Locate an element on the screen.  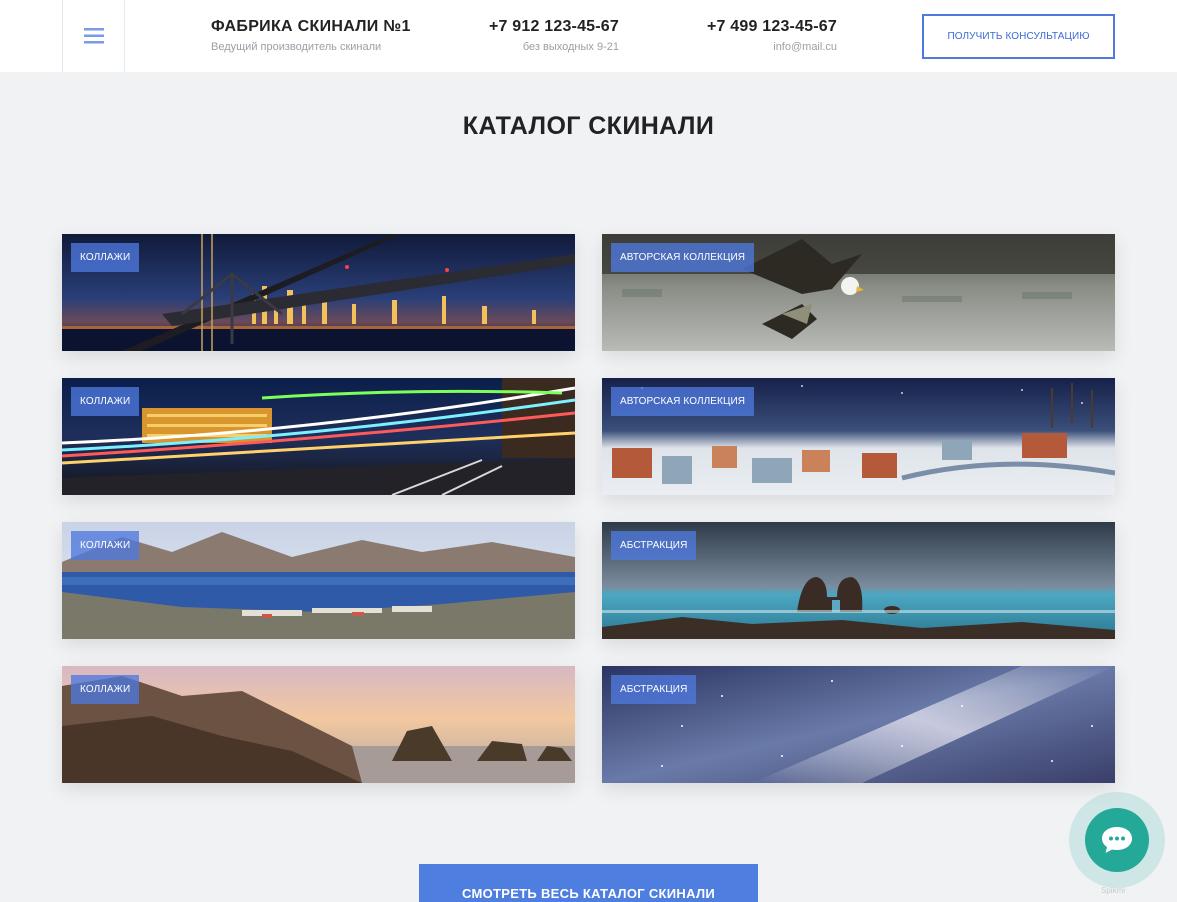
catalog-title: КАТАЛОГ СКИНАЛИ is located at coordinates (588, 126).